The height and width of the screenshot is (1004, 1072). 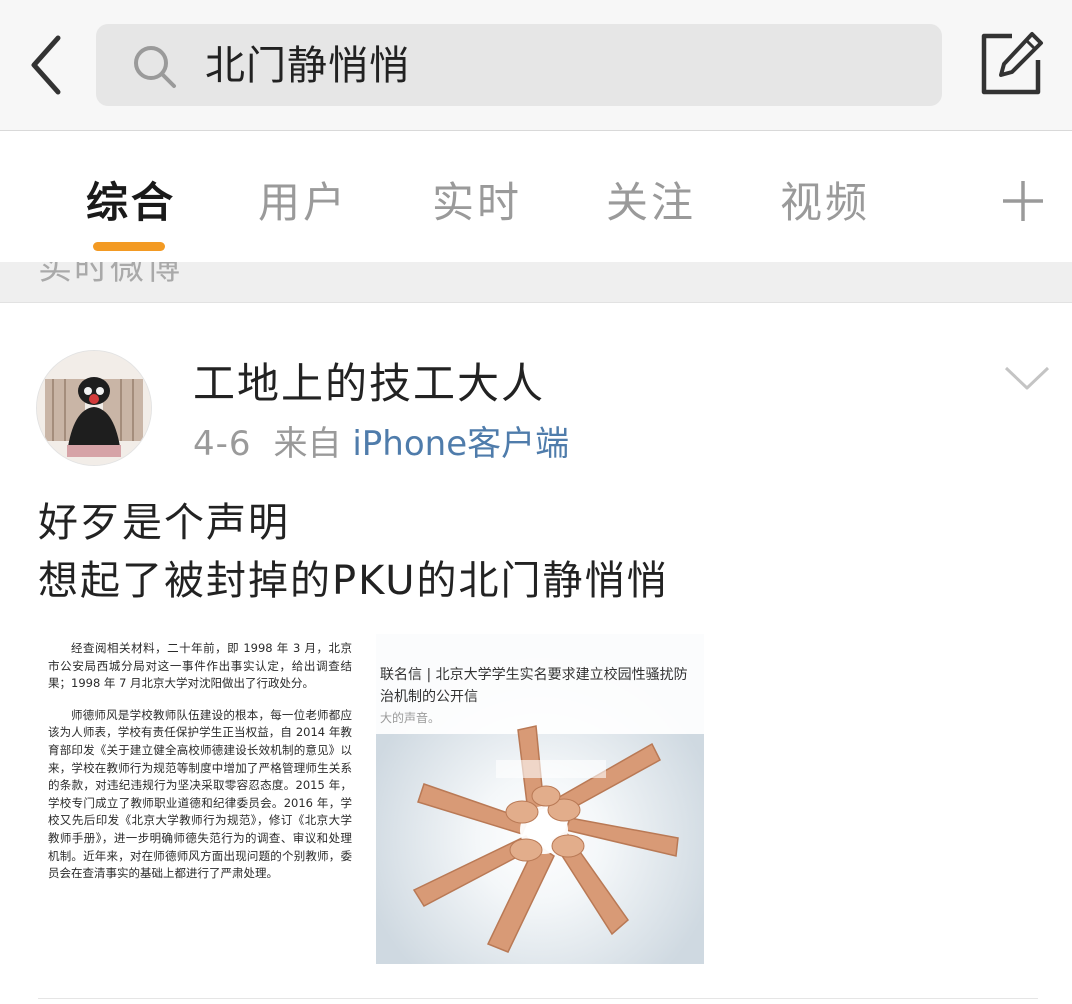 What do you see at coordinates (353, 581) in the screenshot?
I see `post-text-line: 想起了被封掉的PKU的北门静悄悄` at bounding box center [353, 581].